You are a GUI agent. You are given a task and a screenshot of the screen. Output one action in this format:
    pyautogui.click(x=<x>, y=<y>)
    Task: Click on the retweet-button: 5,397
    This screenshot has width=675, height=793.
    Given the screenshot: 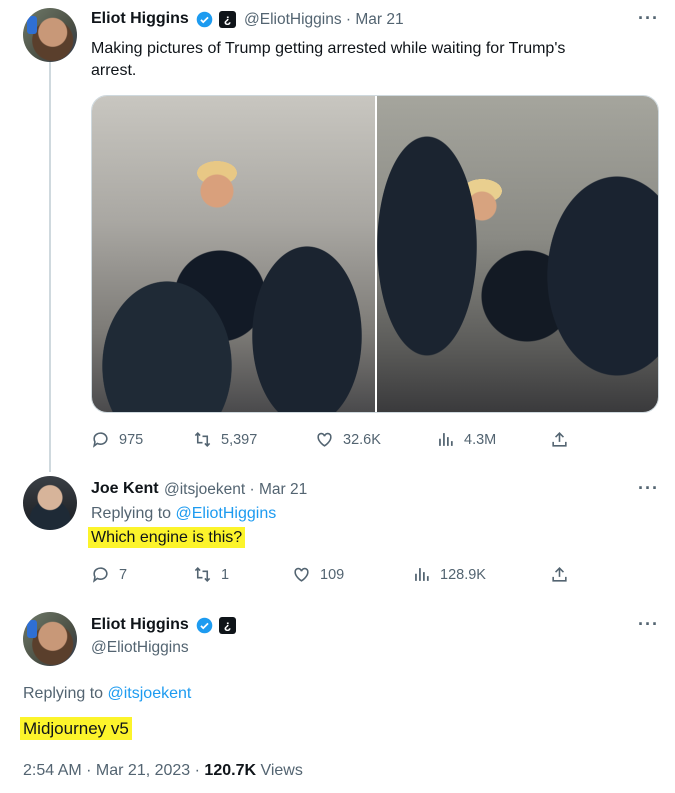 What is the action you would take?
    pyautogui.click(x=225, y=439)
    